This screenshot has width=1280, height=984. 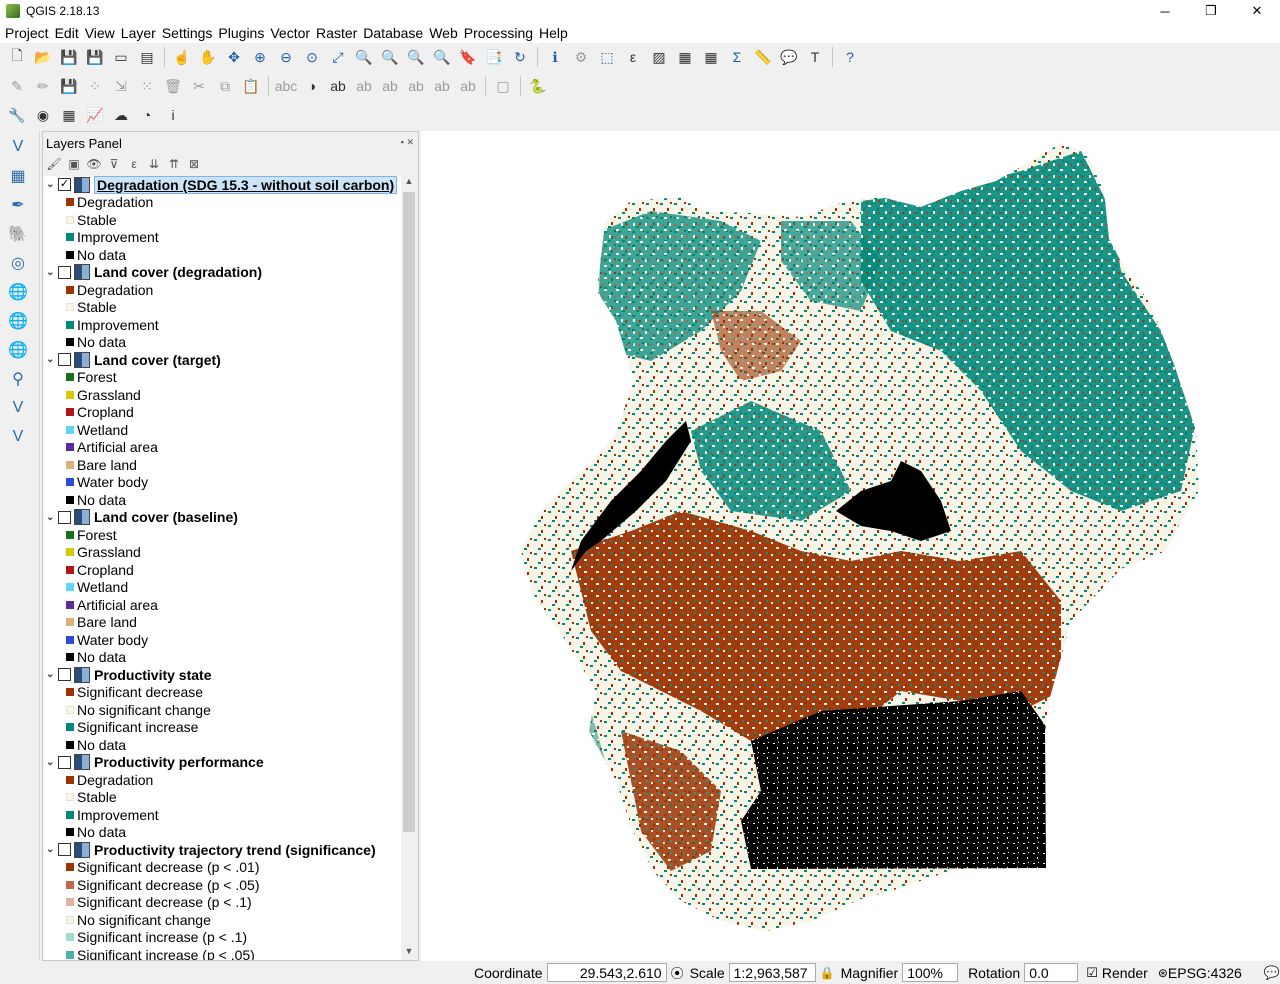 I want to click on label-style-icon: ◑, so click(x=312, y=86).